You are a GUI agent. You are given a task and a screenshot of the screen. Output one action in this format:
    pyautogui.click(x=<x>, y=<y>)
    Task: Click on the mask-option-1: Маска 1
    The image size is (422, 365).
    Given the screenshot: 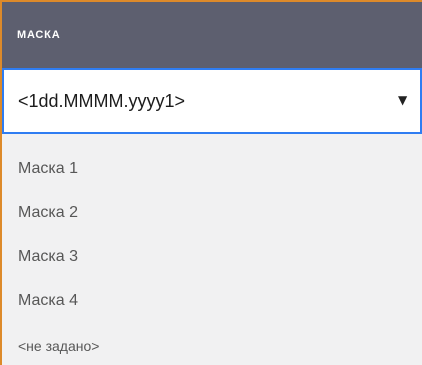 What is the action you would take?
    pyautogui.click(x=48, y=169)
    